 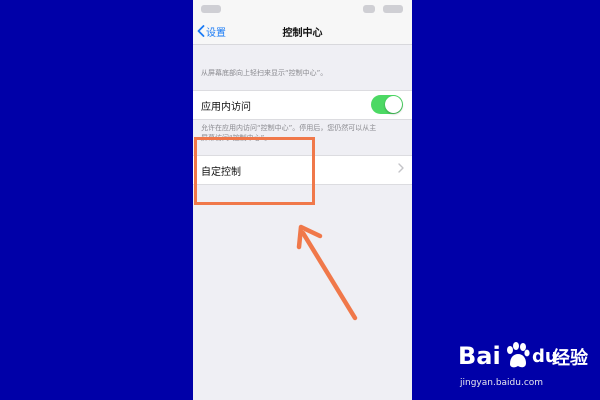 I want to click on baidu-jingyan-watermark: Bai du 经验 jingyan.baidu.com, so click(x=518, y=368).